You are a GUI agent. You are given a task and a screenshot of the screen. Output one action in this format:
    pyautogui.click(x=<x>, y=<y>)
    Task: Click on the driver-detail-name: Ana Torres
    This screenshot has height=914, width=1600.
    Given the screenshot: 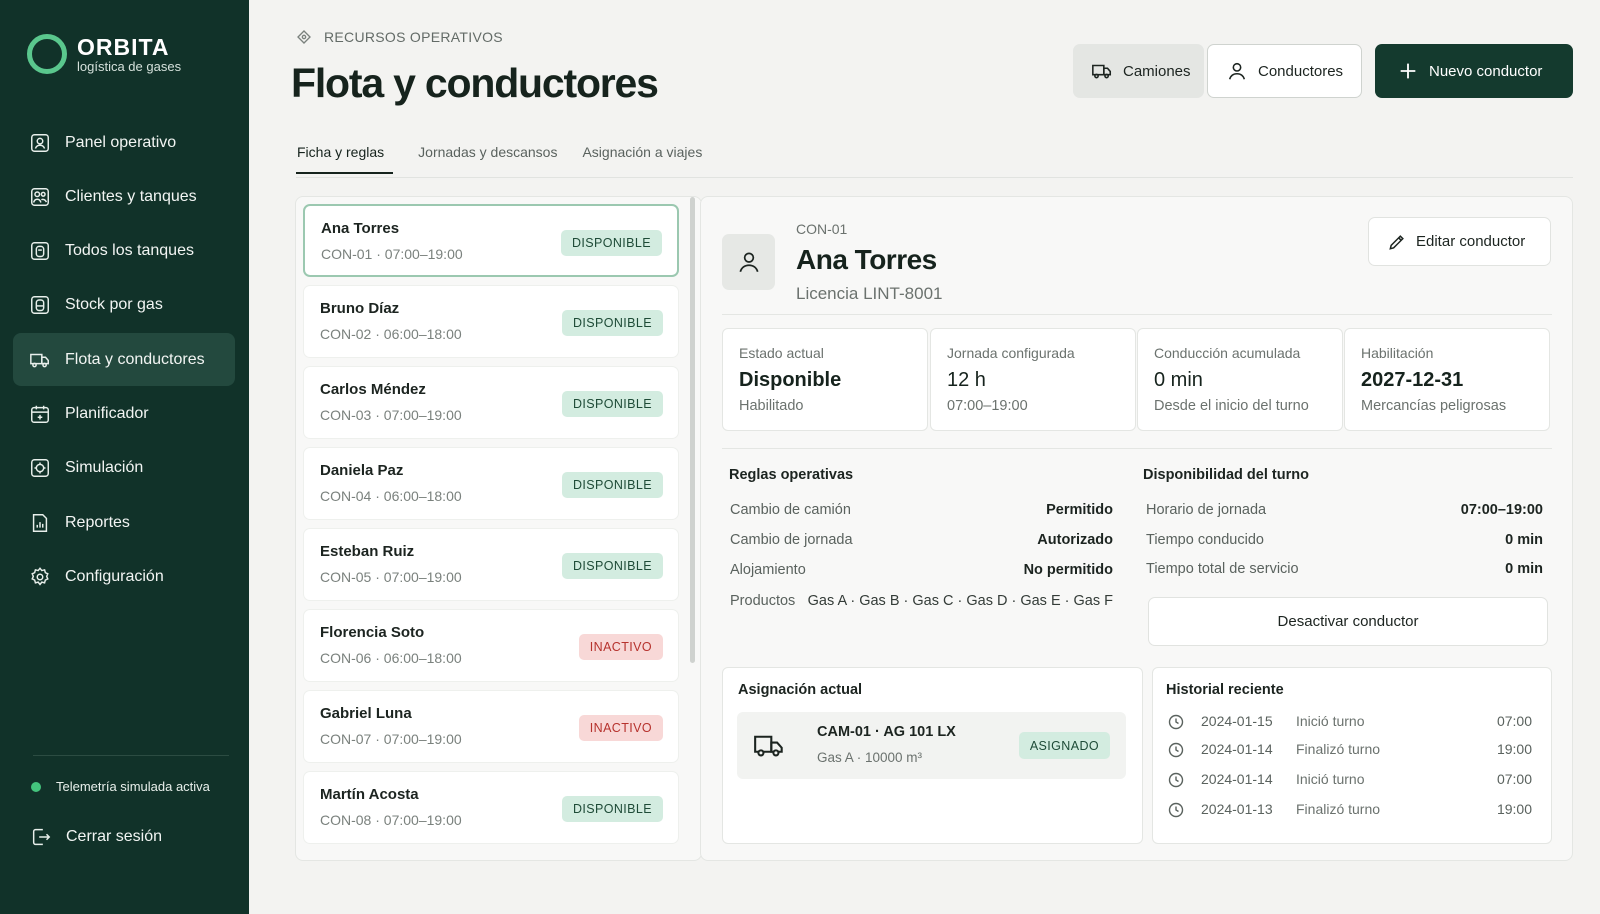 What is the action you would take?
    pyautogui.click(x=866, y=259)
    